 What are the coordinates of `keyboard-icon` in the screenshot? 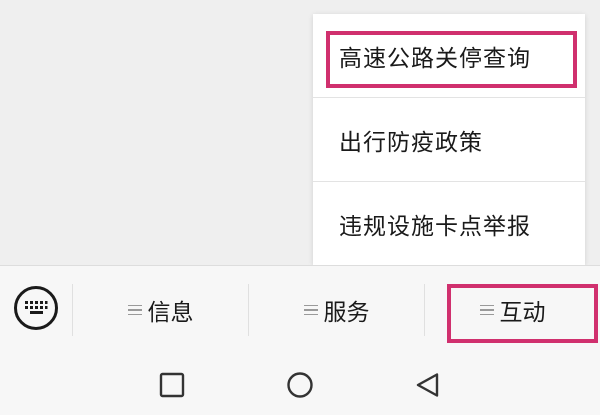 It's located at (36, 307).